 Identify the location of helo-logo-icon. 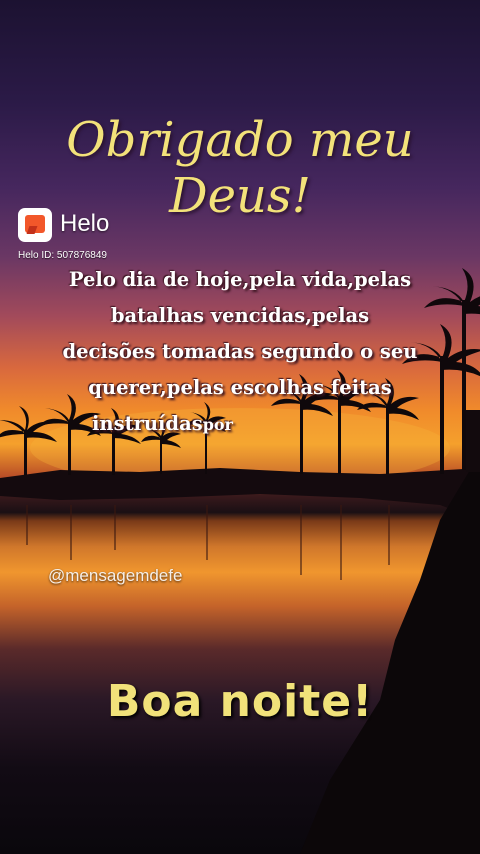
(35, 225).